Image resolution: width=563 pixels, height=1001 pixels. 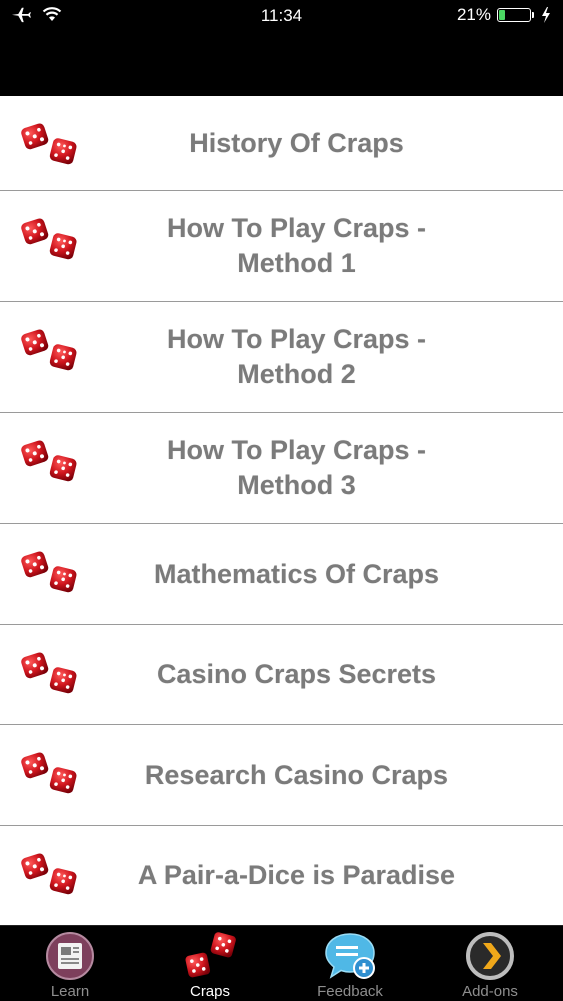 I want to click on battery-icon, so click(x=515, y=15).